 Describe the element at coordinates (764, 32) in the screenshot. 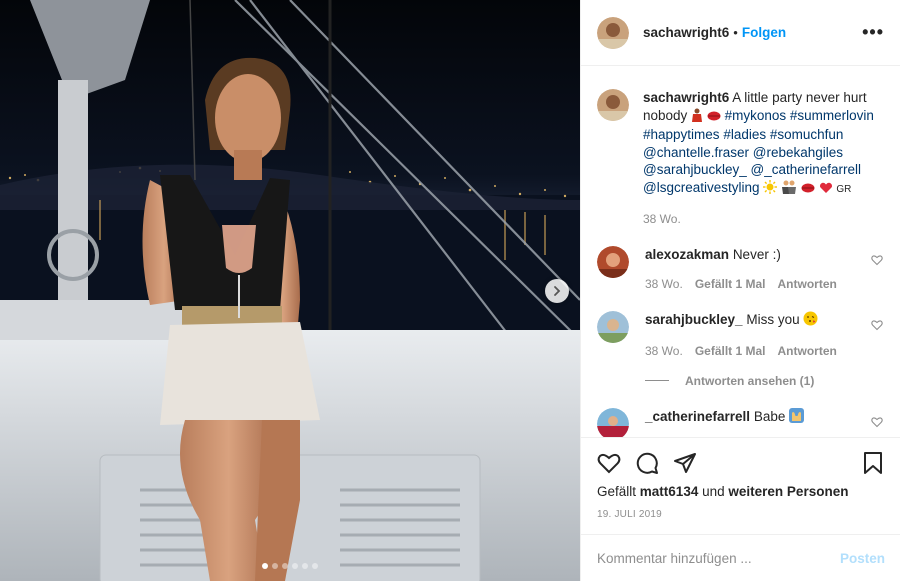

I see `follow-button: Folgen` at that location.